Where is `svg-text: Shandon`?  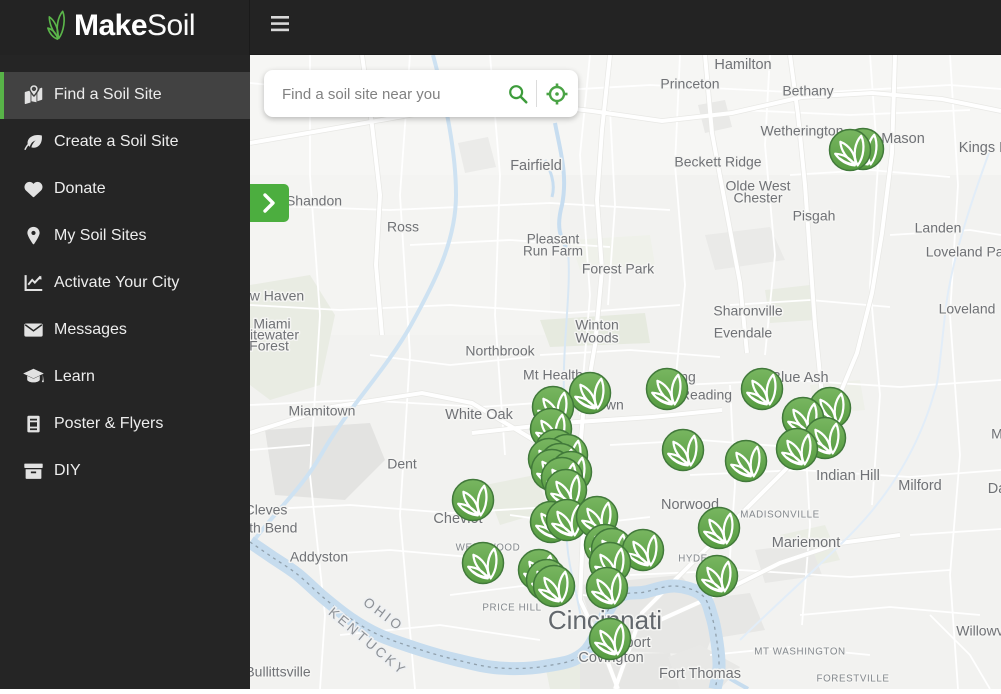 svg-text: Shandon is located at coordinates (314, 201).